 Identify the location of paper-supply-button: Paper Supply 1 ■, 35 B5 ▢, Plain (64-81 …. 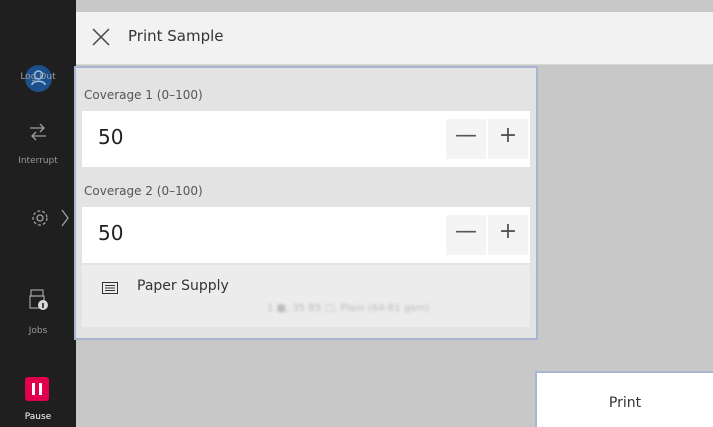
(306, 296).